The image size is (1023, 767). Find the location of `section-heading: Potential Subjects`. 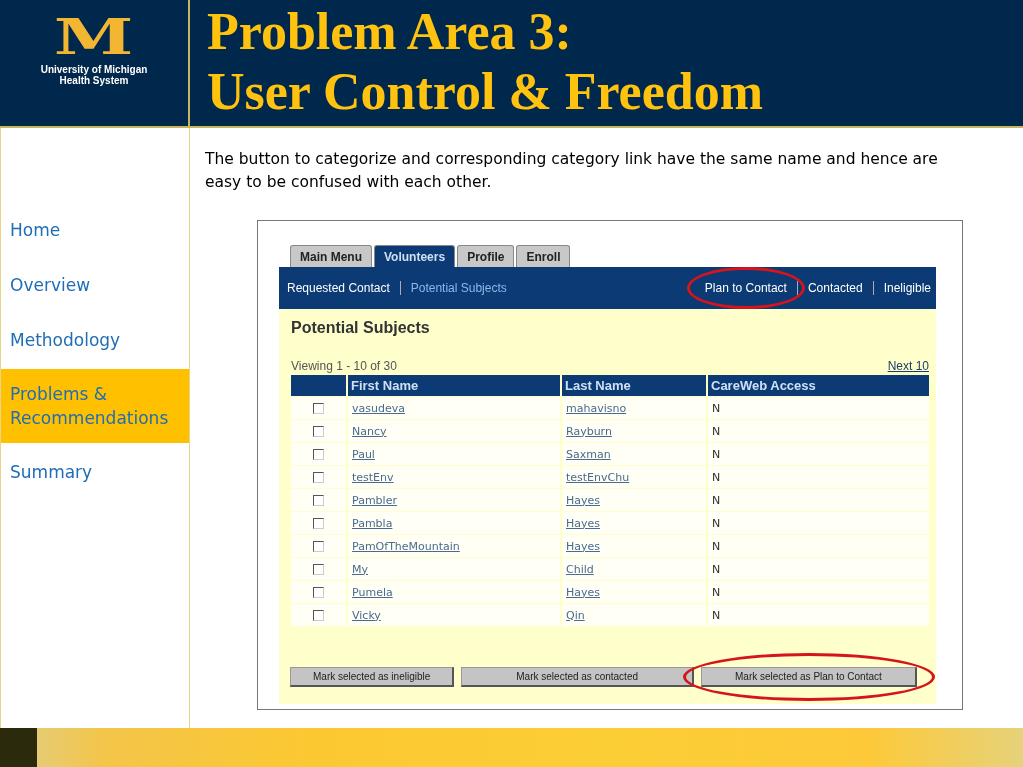

section-heading: Potential Subjects is located at coordinates (361, 328).